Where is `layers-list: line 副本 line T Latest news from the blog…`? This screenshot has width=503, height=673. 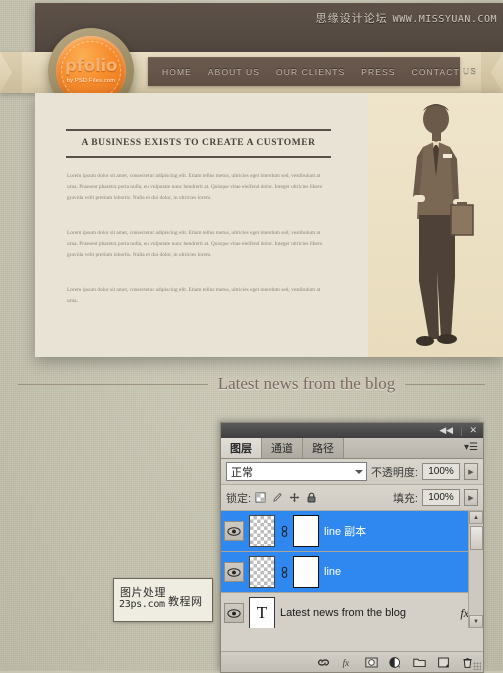
layers-list: line 副本 line T Latest news from the blog… is located at coordinates (352, 569).